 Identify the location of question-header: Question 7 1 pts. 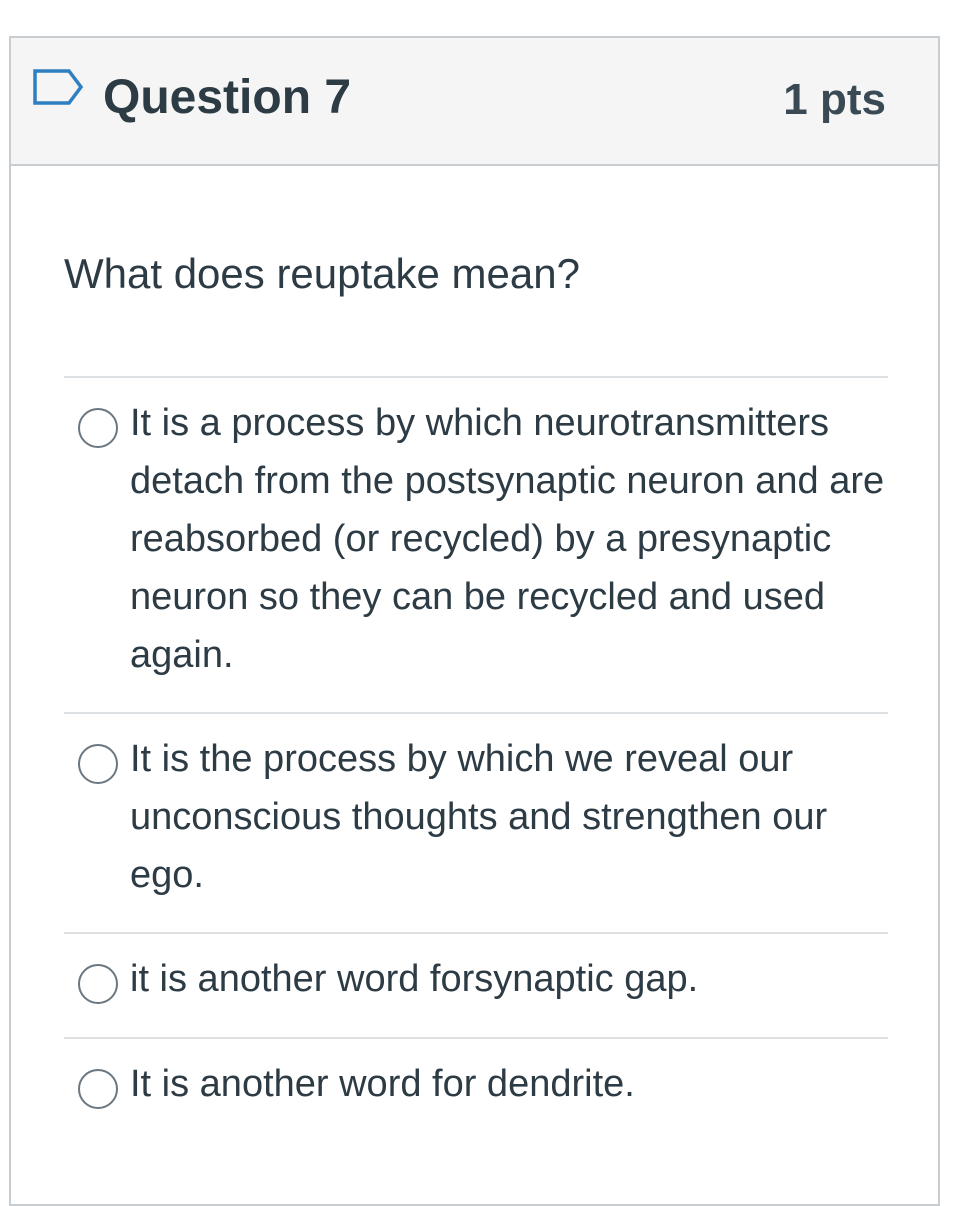
(474, 102).